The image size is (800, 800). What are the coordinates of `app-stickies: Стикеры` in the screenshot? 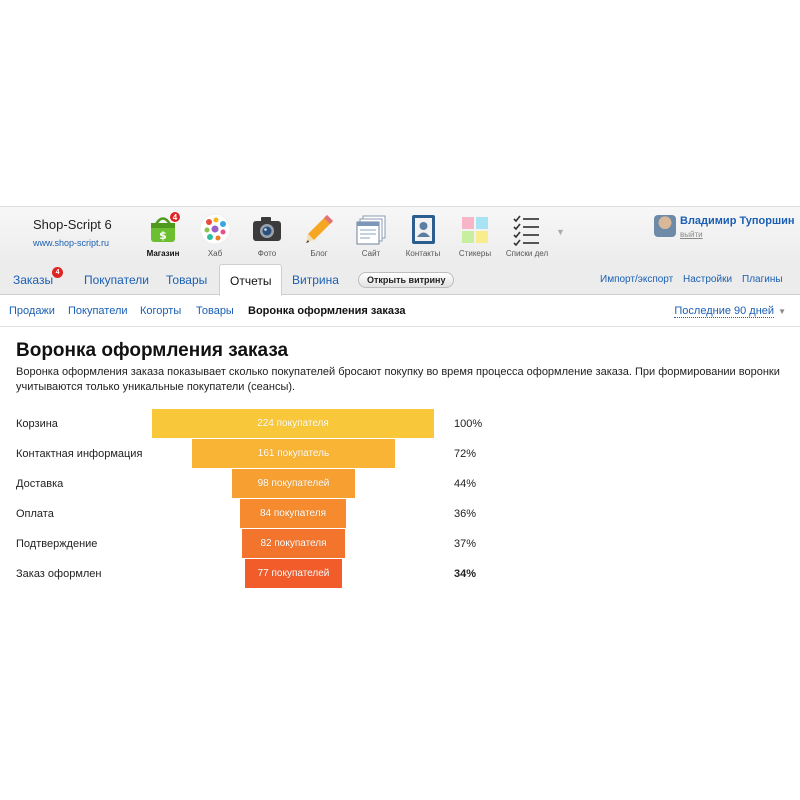 It's located at (475, 237).